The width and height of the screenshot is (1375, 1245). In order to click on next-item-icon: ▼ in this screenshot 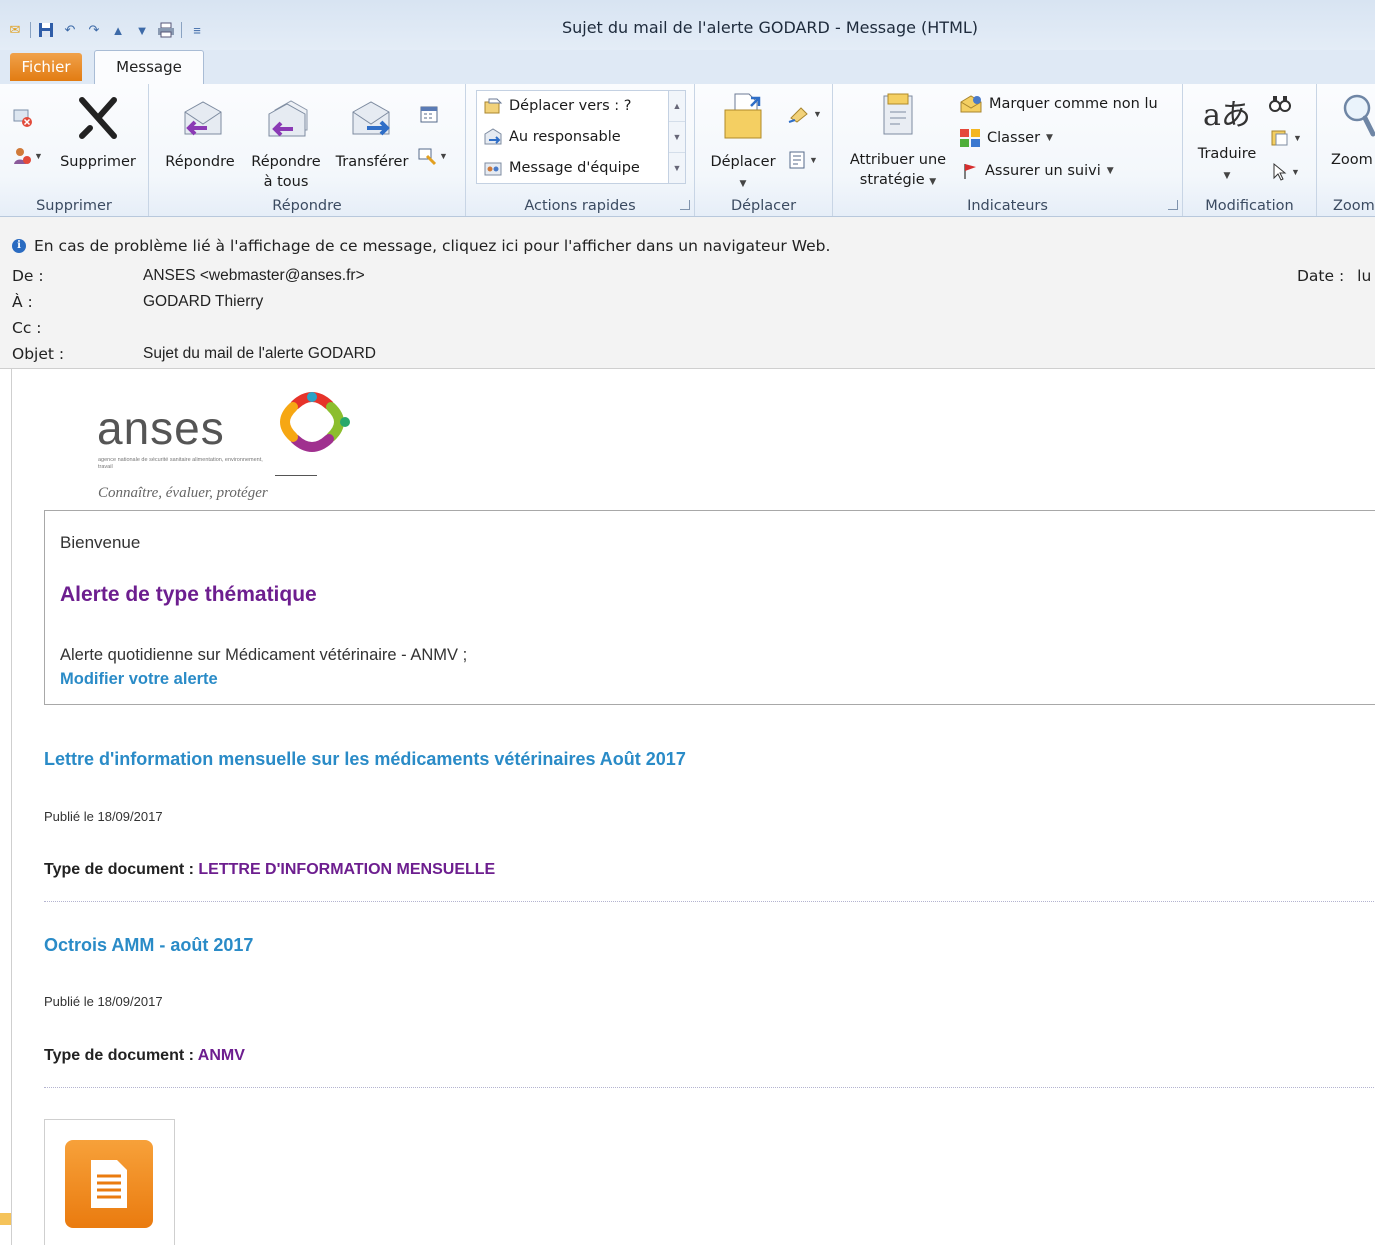, I will do `click(142, 30)`.